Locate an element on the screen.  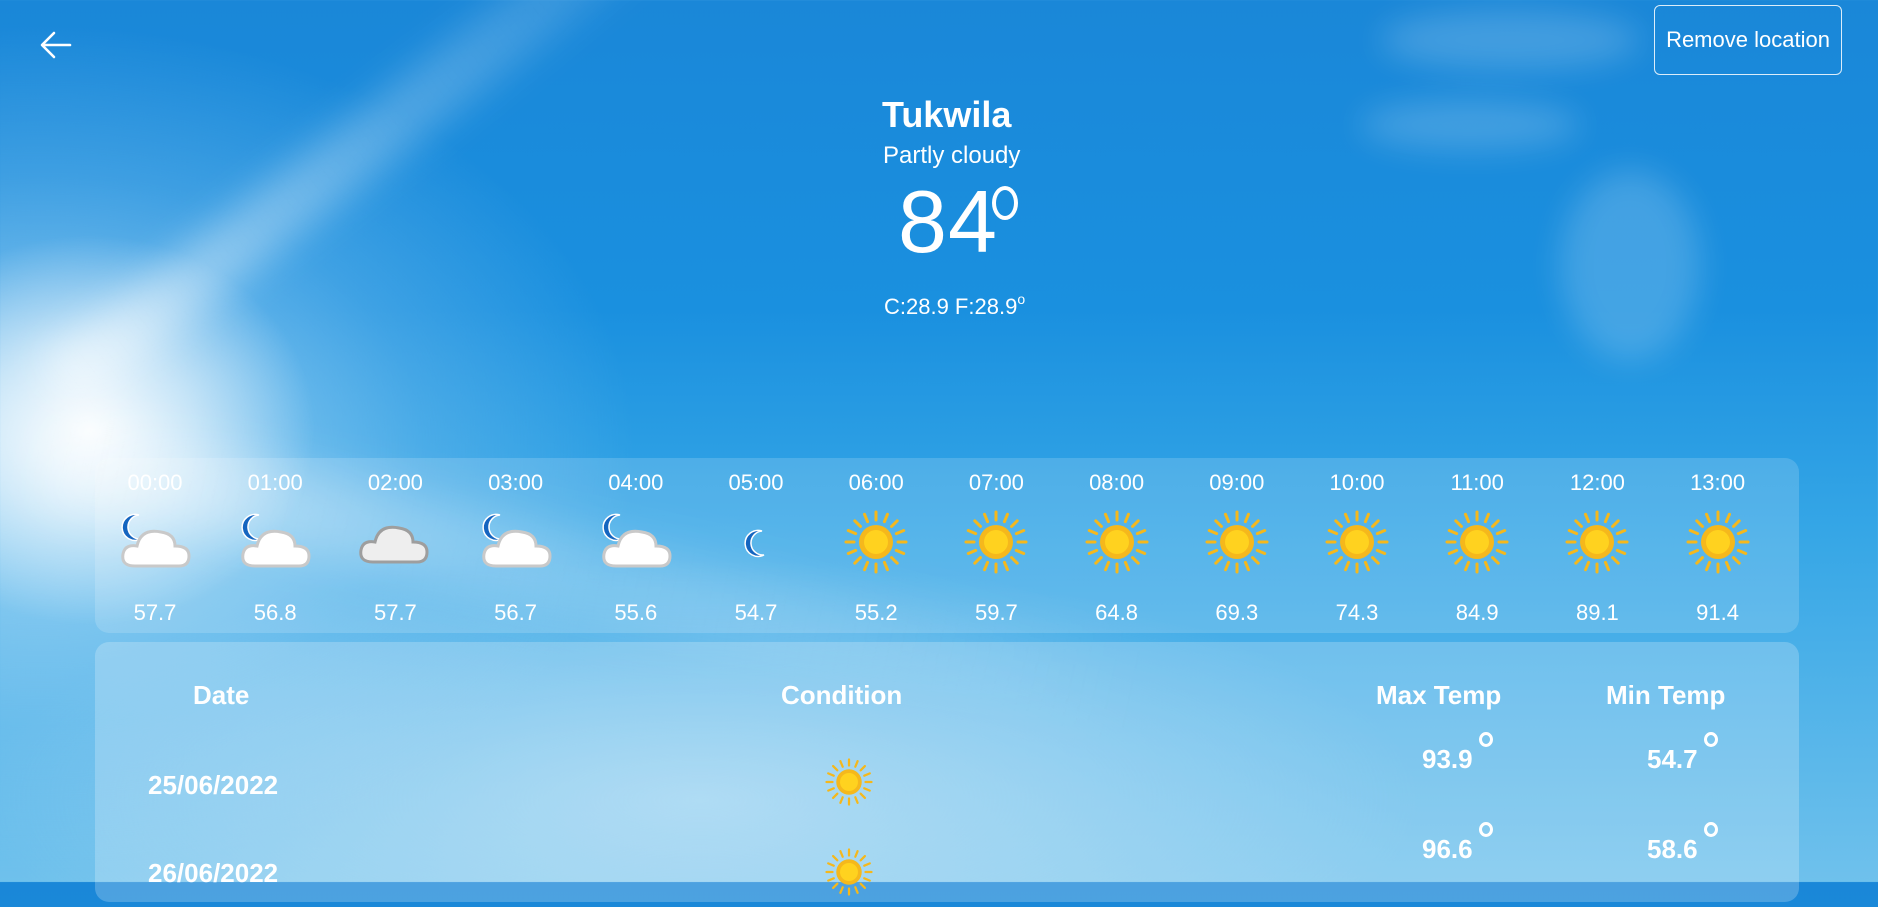
hourly-time: 13:00 is located at coordinates (1718, 482).